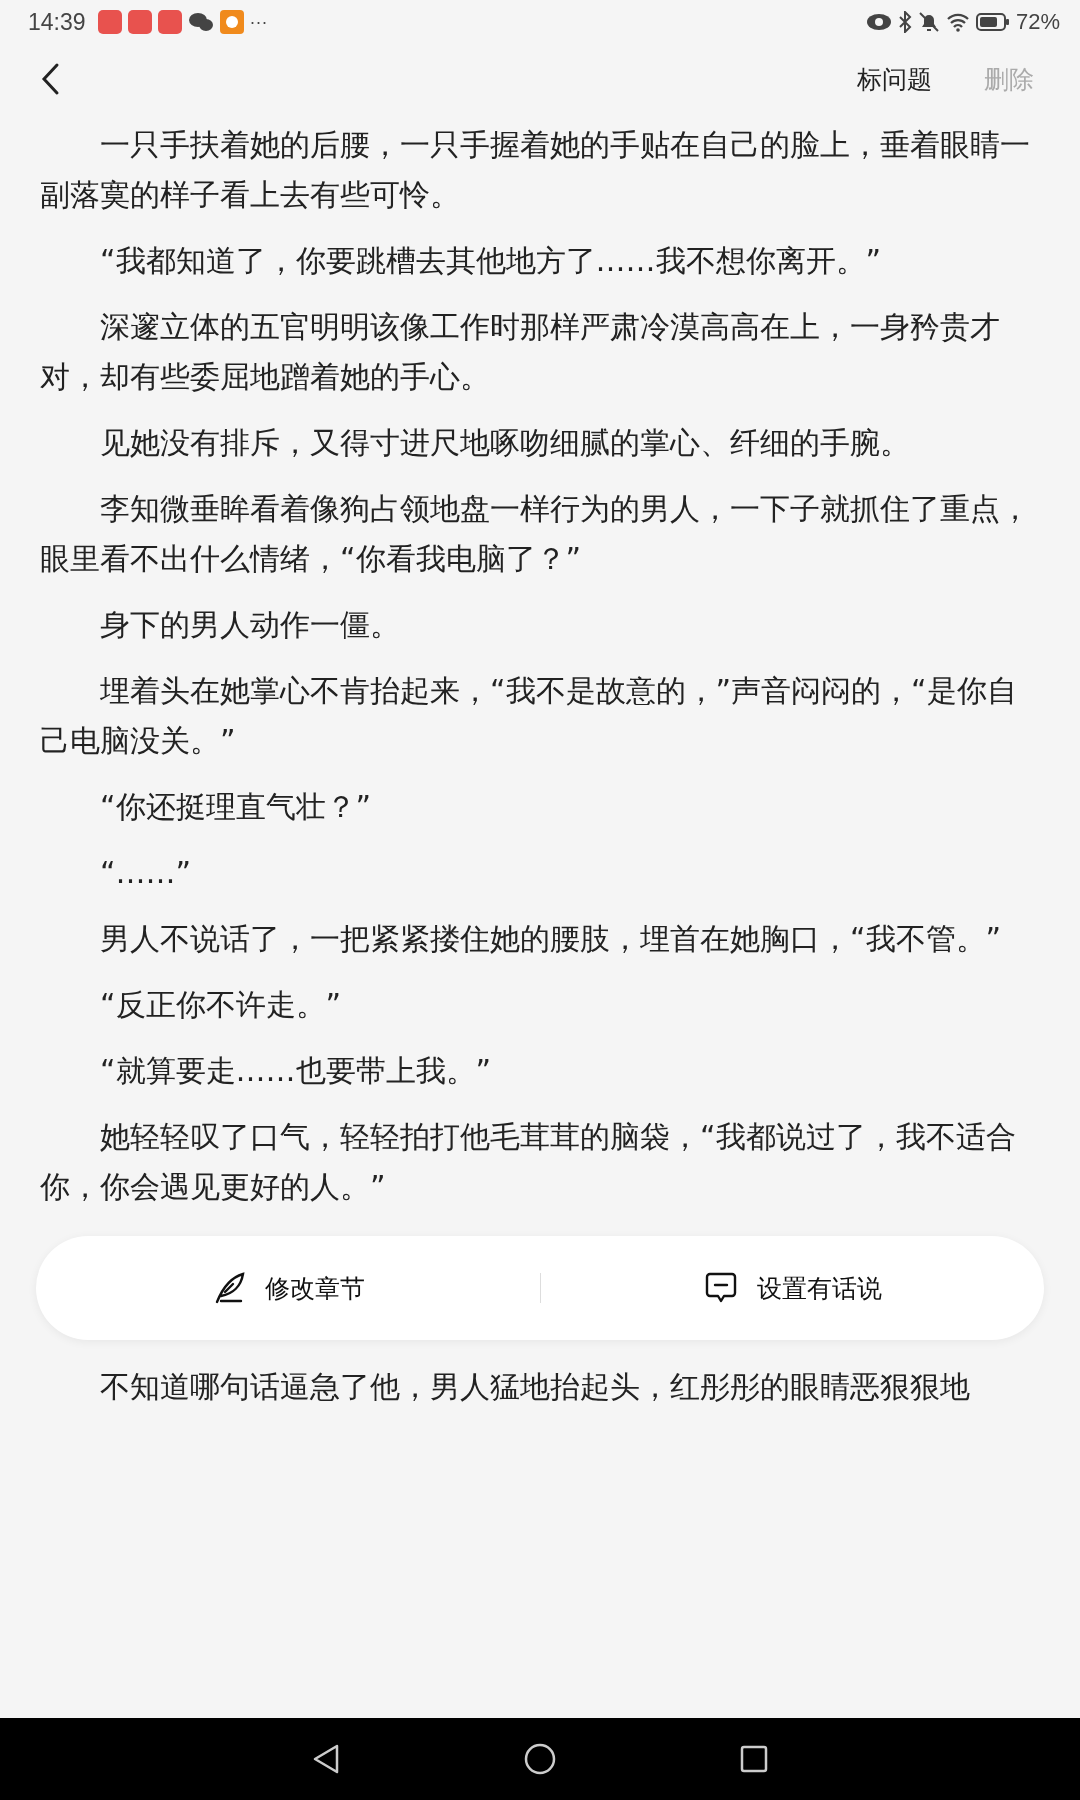 This screenshot has height=1800, width=1080. What do you see at coordinates (535, 1387) in the screenshot?
I see `story-paragraph: 不知道哪句话逼急了他，男人猛地抬起头，红彤彤的眼睛恶狠狠地` at bounding box center [535, 1387].